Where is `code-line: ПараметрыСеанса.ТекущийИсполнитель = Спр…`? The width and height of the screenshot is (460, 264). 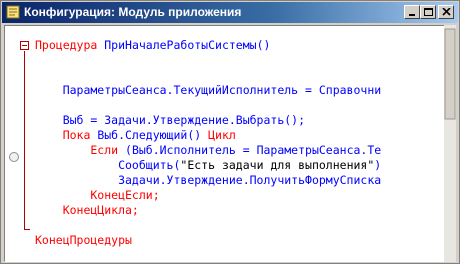 code-line: ПараметрыСеанса.ТекущийИсполнитель = Спр… is located at coordinates (208, 90).